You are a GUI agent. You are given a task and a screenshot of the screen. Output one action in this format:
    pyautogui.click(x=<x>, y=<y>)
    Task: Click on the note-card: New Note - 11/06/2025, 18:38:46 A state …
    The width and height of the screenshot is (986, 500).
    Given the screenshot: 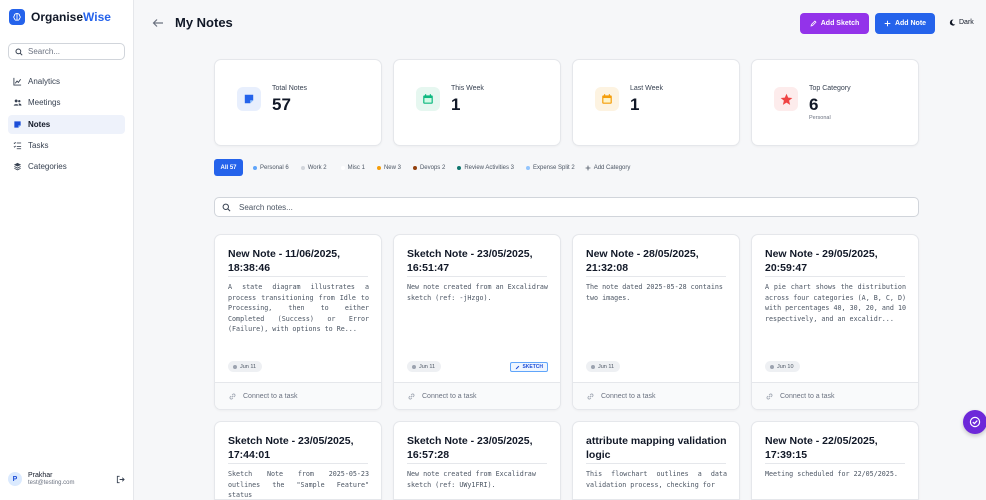 What is the action you would take?
    pyautogui.click(x=298, y=322)
    